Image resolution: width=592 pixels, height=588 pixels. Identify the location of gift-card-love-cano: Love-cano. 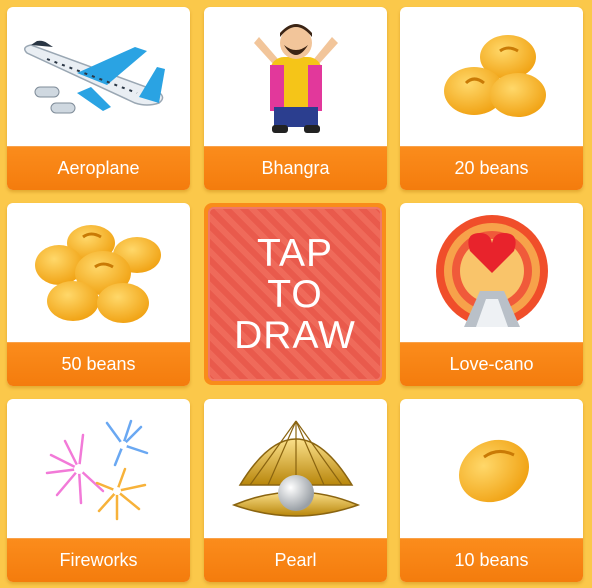
(491, 294).